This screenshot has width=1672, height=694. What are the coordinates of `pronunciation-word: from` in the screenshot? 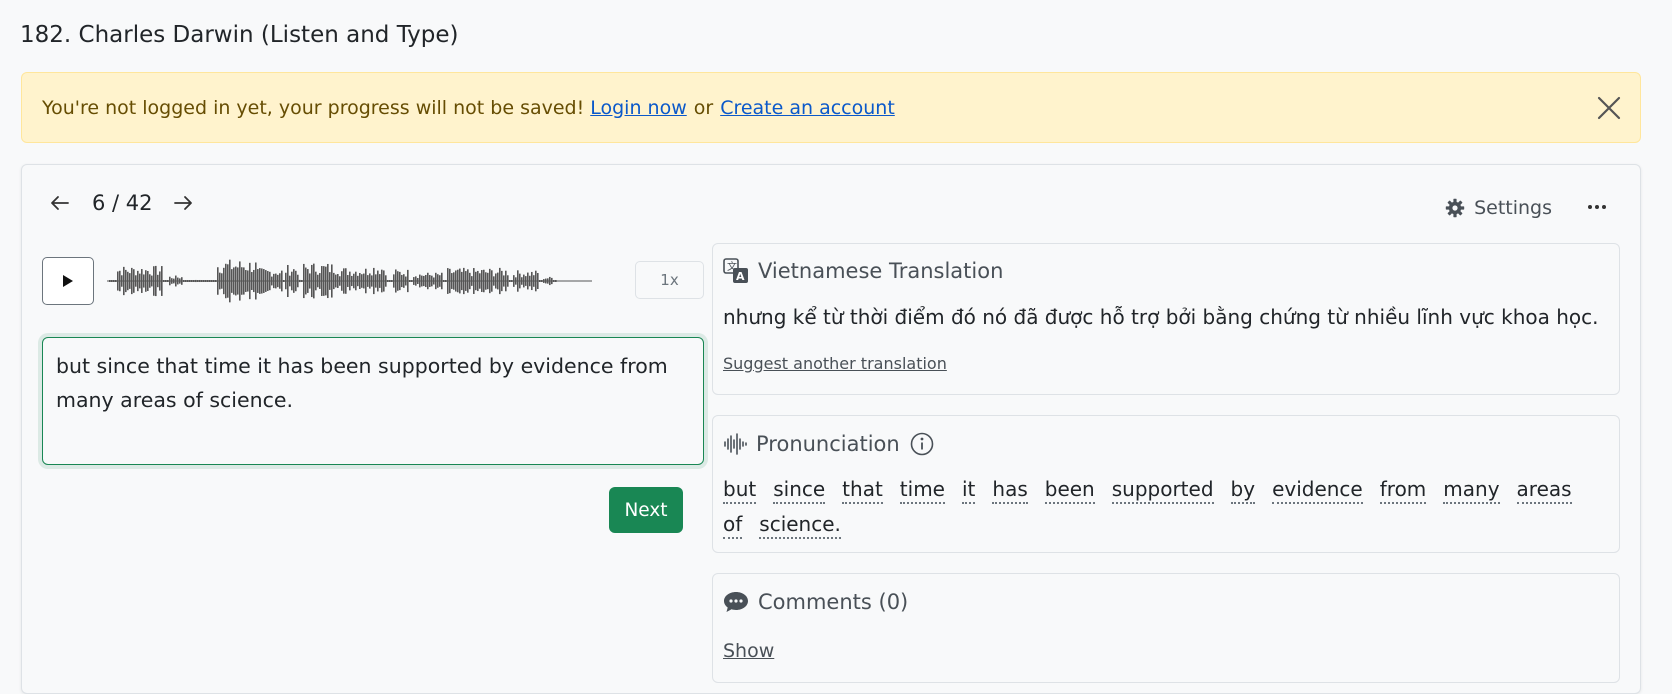 It's located at (1403, 490).